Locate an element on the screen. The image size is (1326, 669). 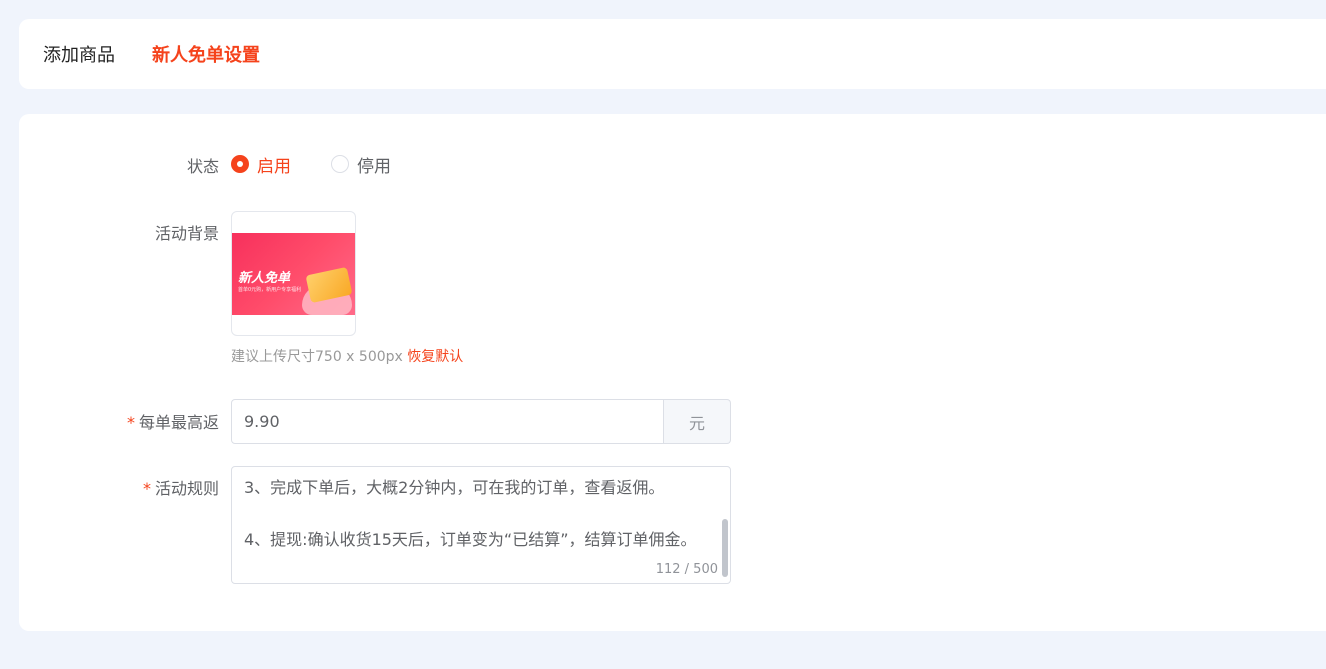
upload-hint: 建议上传尺寸750 x 500px 恢复默认 is located at coordinates (347, 356).